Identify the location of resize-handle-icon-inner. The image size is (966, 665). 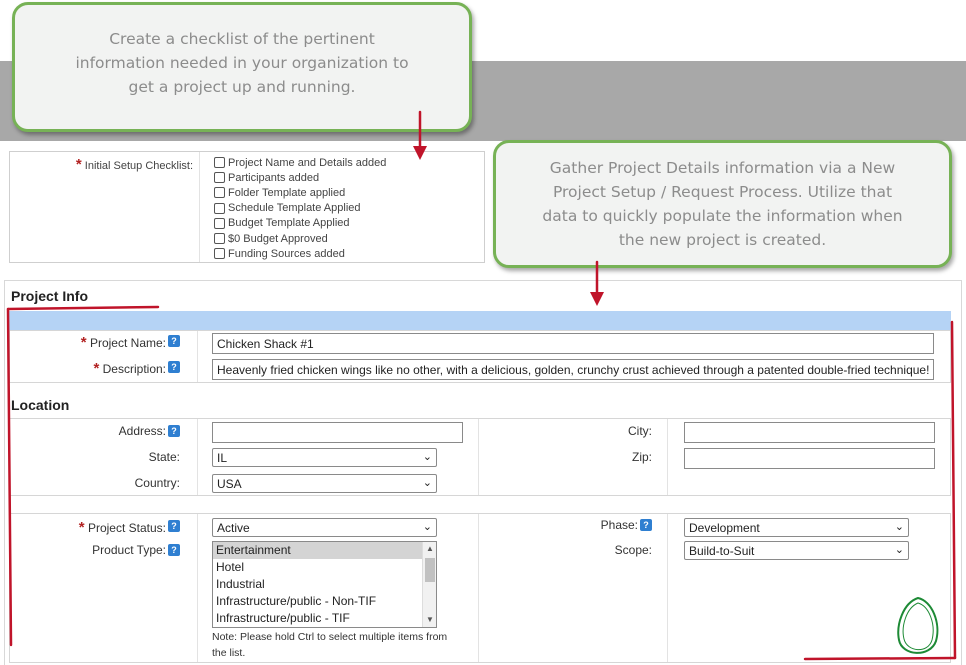
(918, 626).